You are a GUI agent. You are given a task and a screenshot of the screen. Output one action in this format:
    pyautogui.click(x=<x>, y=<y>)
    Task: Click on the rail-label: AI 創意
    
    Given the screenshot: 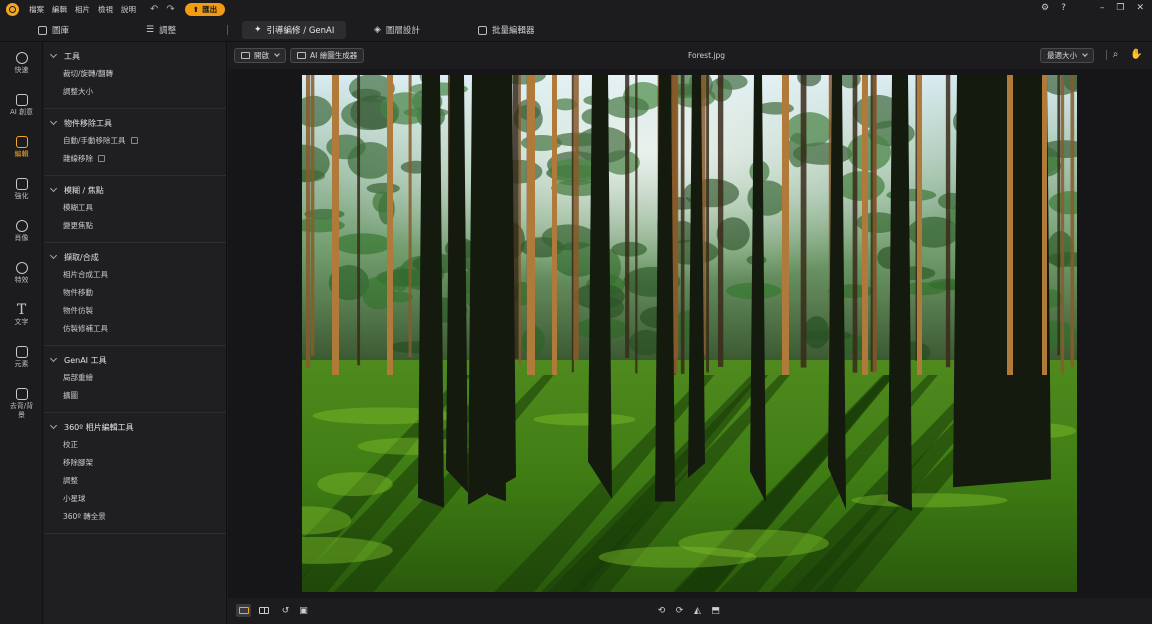 What is the action you would take?
    pyautogui.click(x=21, y=112)
    